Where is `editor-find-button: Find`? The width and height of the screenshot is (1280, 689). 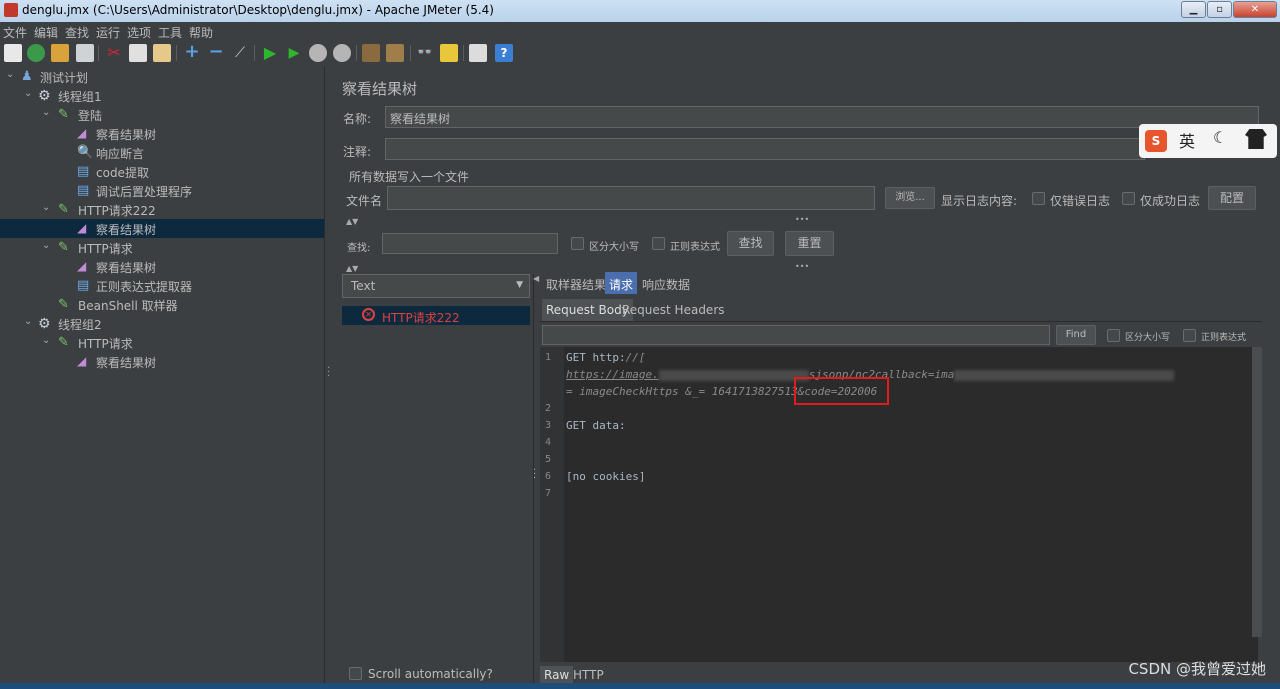
editor-find-button: Find is located at coordinates (1076, 335).